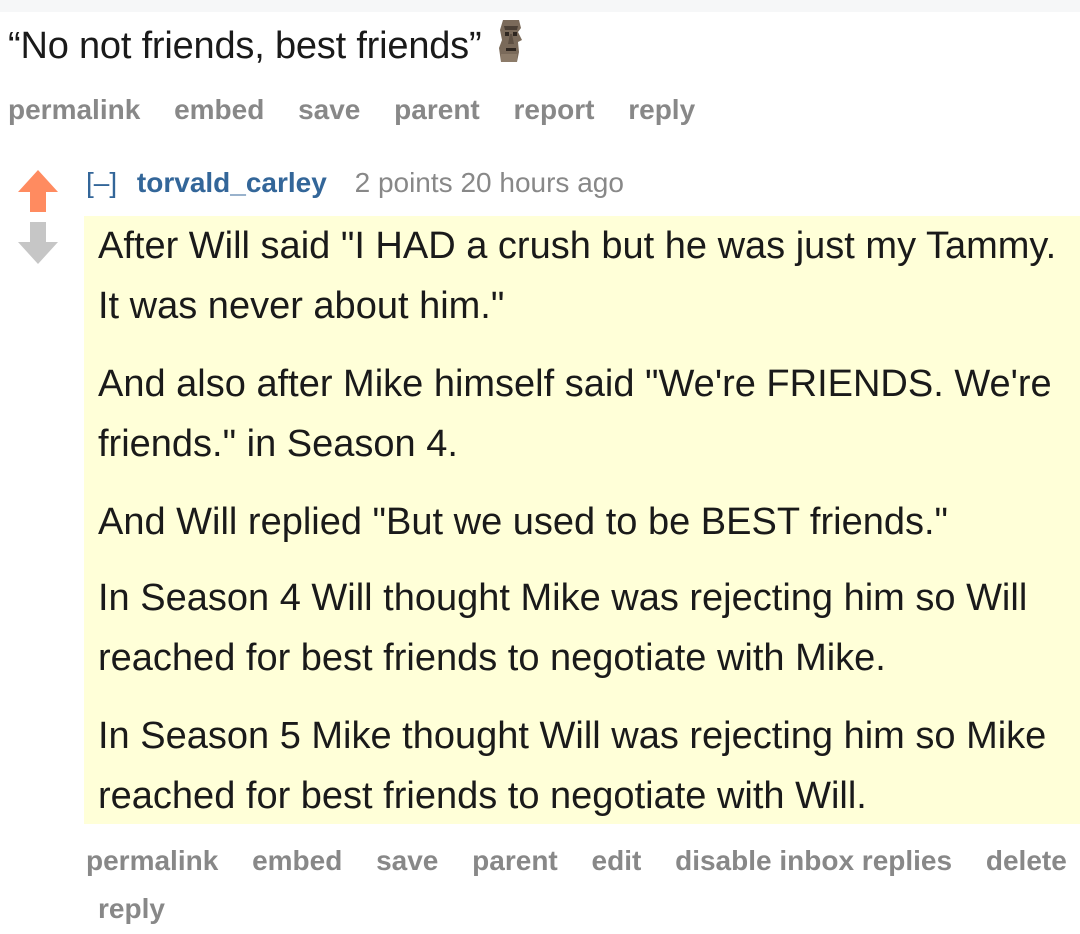  What do you see at coordinates (813, 860) in the screenshot?
I see `disable-inbox-replies-link: disable inbox replies` at bounding box center [813, 860].